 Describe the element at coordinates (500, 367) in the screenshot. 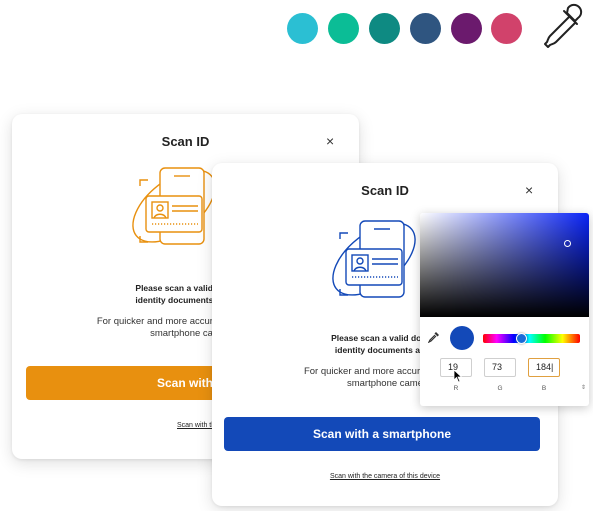

I see `green-input: 73` at that location.